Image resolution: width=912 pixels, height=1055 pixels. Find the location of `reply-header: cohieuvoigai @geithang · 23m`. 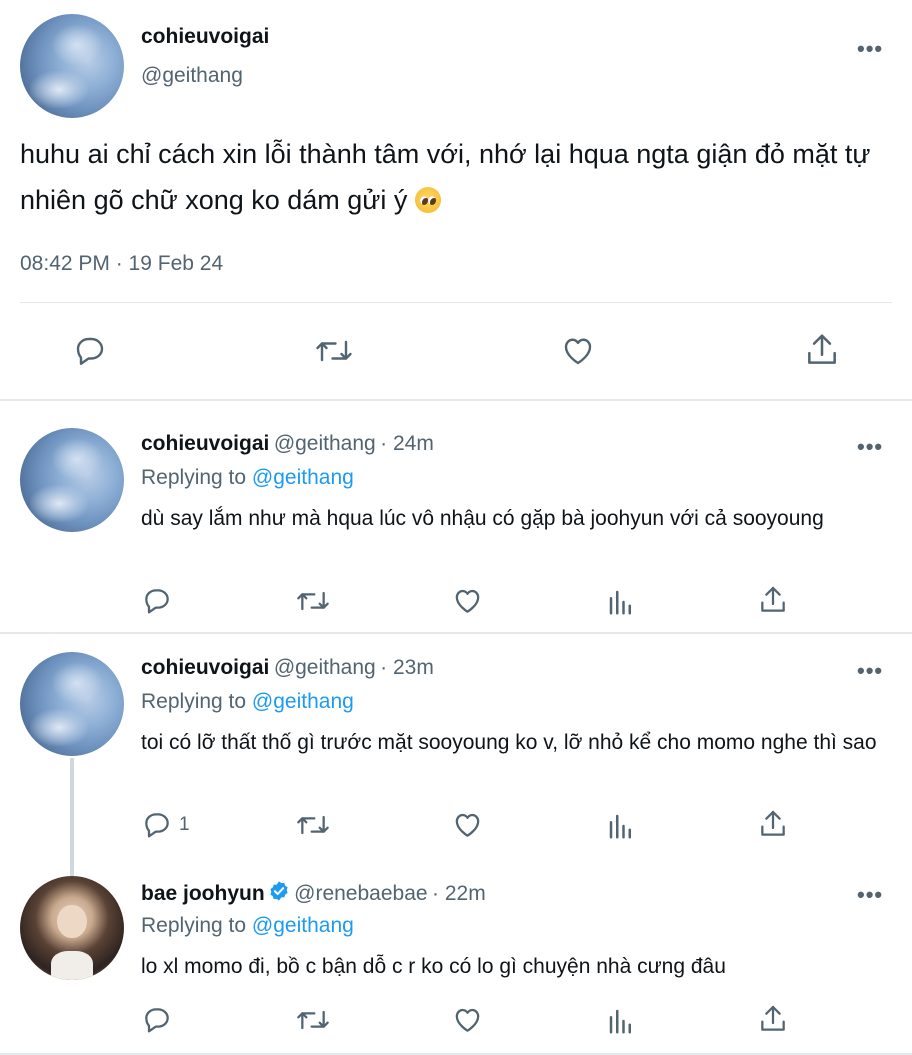

reply-header: cohieuvoigai @geithang · 23m is located at coordinates (287, 668).